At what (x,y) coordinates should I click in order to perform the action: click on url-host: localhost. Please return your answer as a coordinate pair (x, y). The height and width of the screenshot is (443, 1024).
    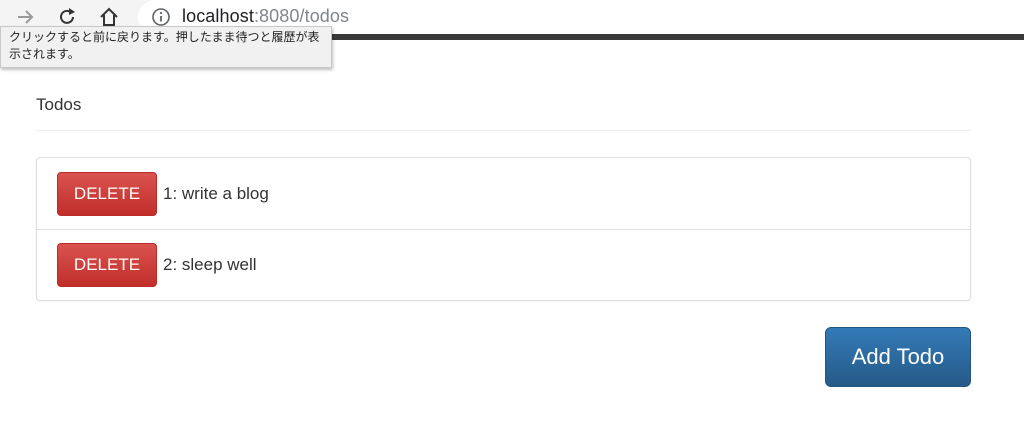
    Looking at the image, I should click on (218, 16).